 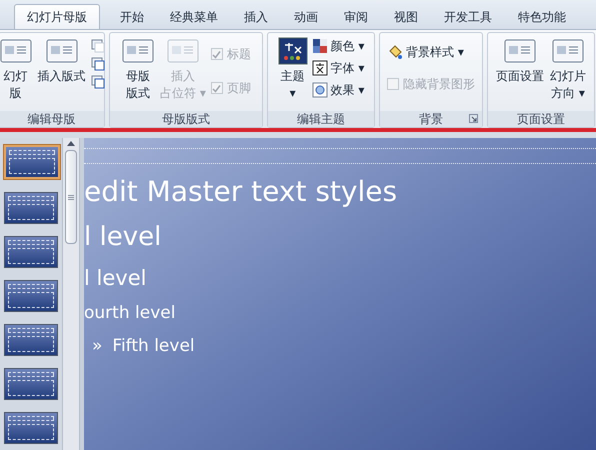 What do you see at coordinates (238, 88) in the screenshot?
I see `checkbox-label: 页脚` at bounding box center [238, 88].